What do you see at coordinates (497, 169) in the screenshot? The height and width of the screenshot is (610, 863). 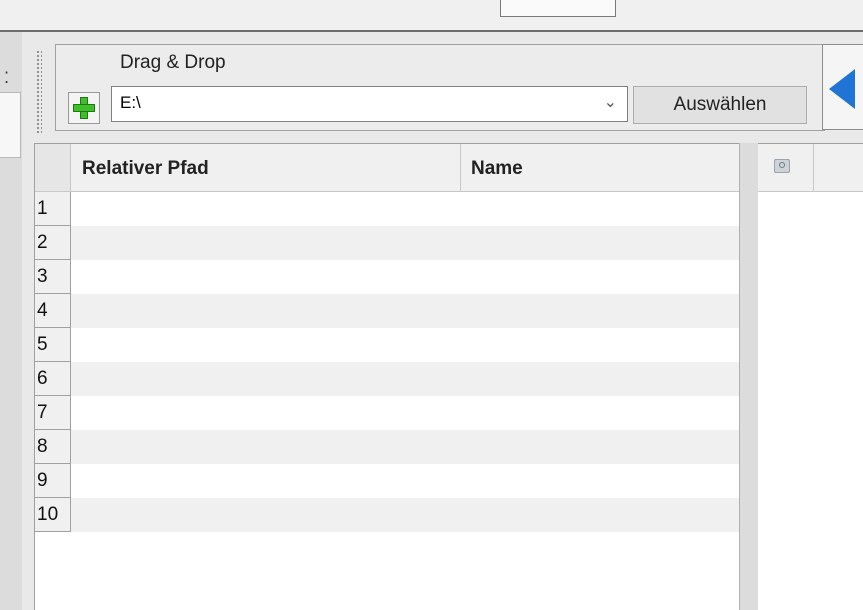 I see `column-header-name: Name` at bounding box center [497, 169].